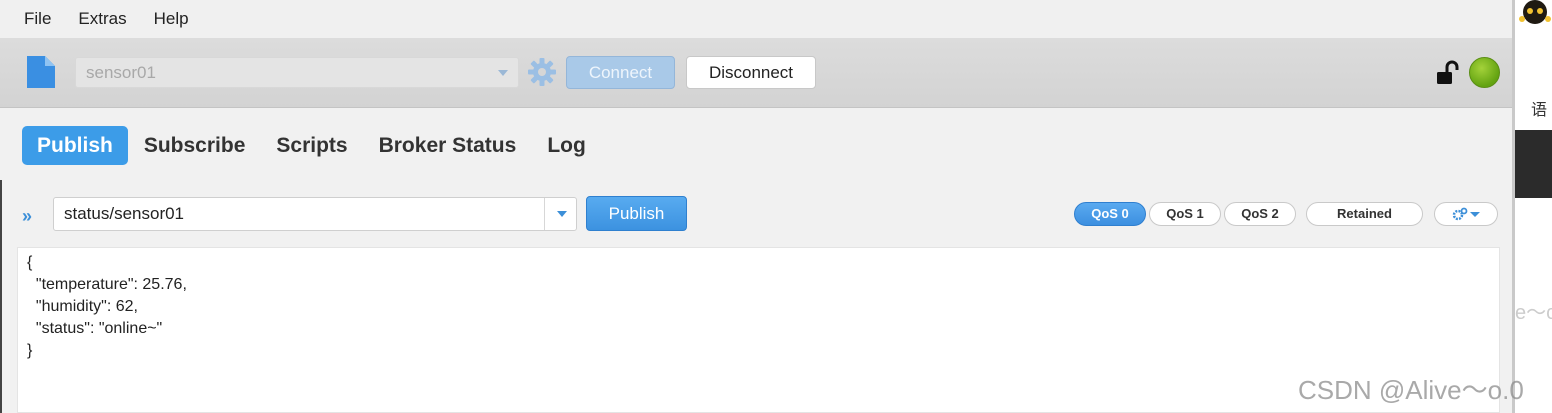 Image resolution: width=1552 pixels, height=413 pixels. Describe the element at coordinates (171, 19) in the screenshot. I see `menu-help: Help` at that location.